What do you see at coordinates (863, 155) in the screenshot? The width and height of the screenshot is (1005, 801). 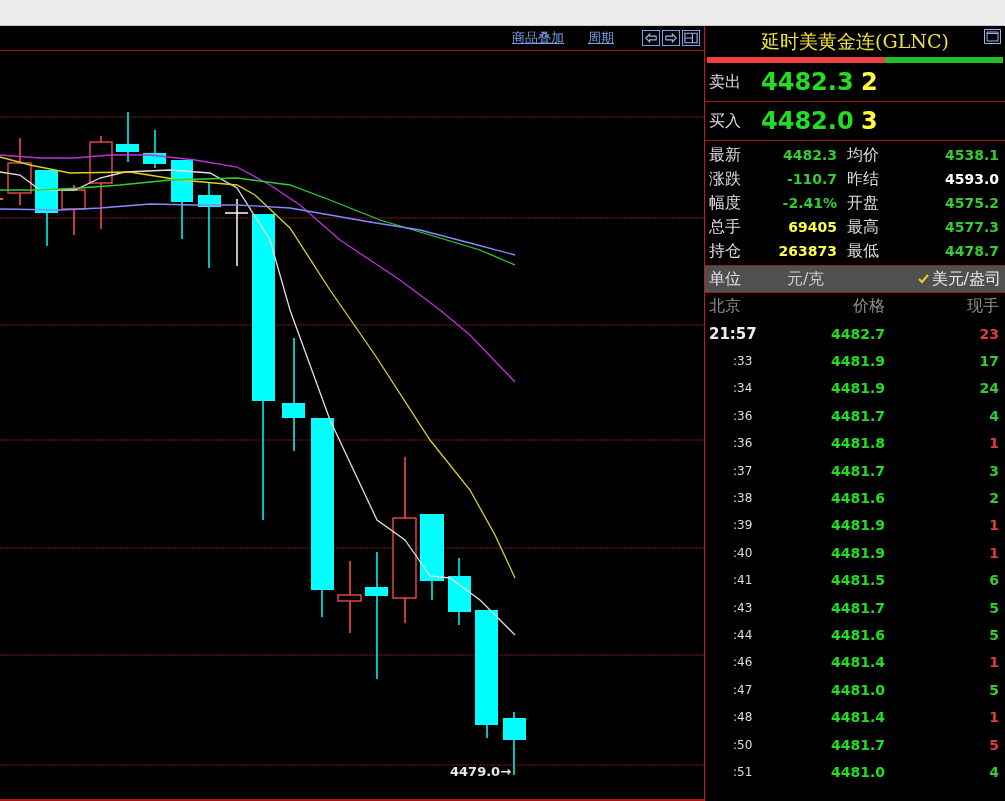 I see `stat-label: 均价` at bounding box center [863, 155].